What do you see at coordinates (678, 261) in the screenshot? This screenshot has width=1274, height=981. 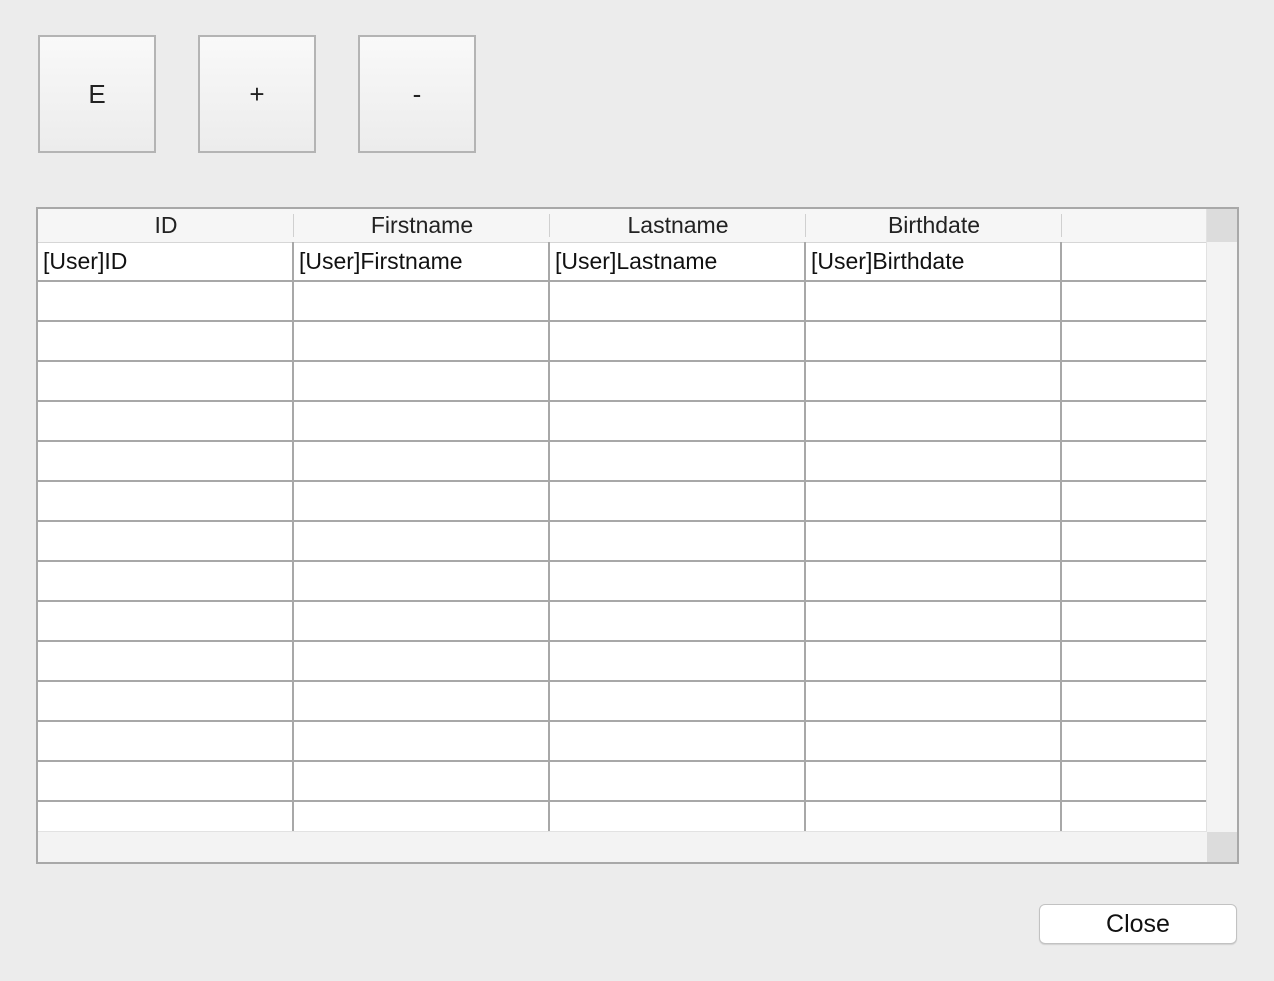 I see `cell-lastname: [User]Lastname` at bounding box center [678, 261].